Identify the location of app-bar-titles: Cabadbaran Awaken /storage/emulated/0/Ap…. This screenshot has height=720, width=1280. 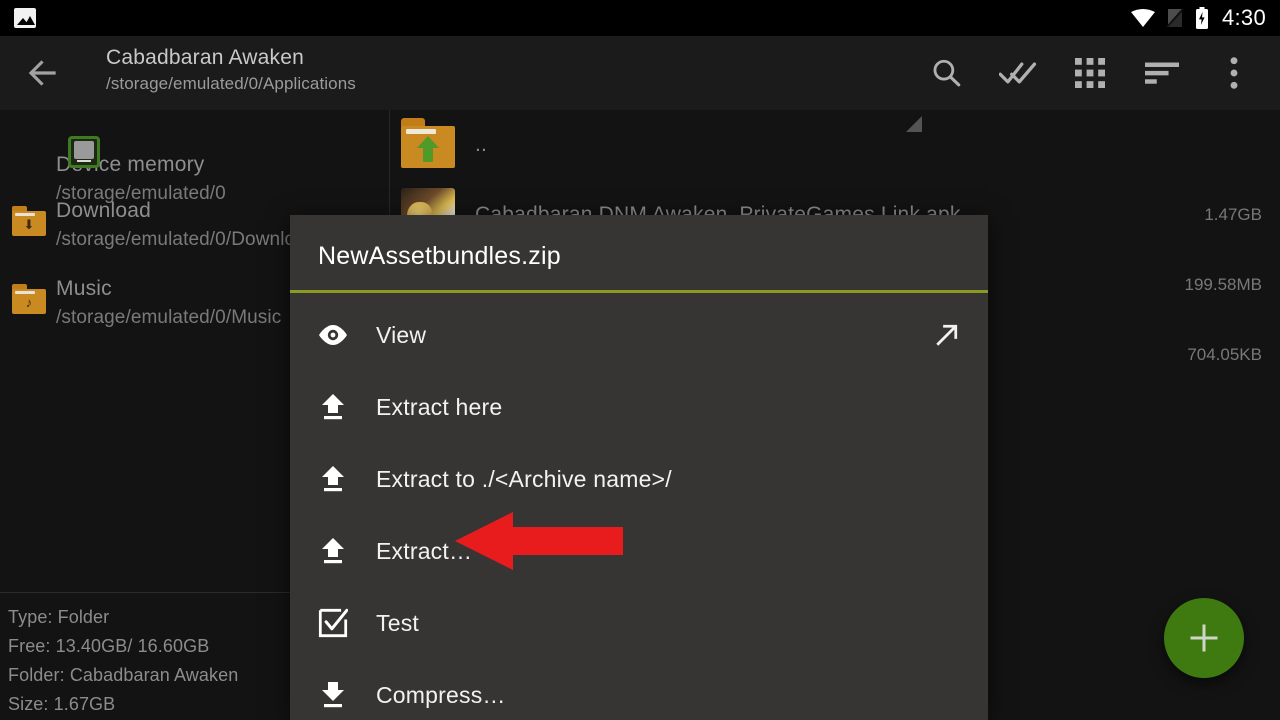
(231, 70).